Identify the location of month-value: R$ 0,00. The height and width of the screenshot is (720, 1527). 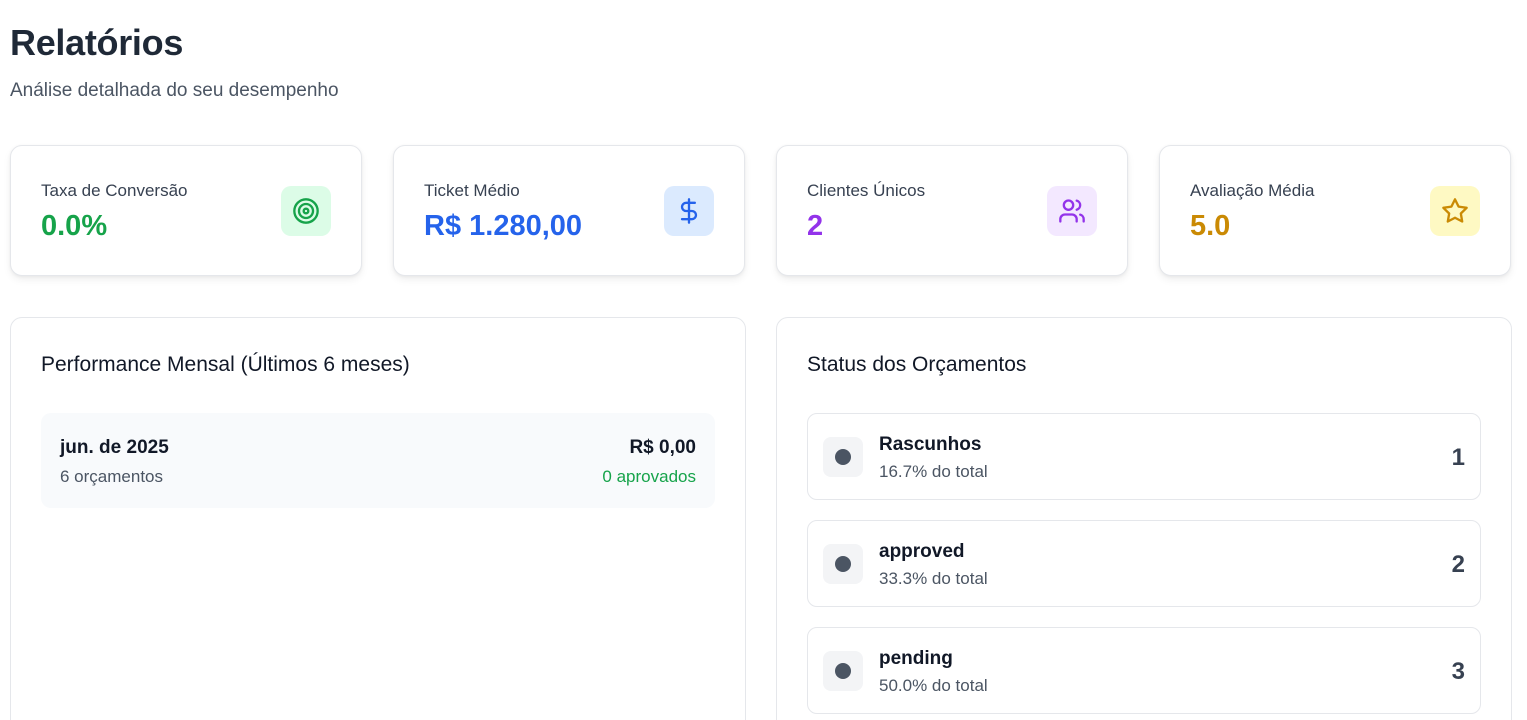
(662, 447).